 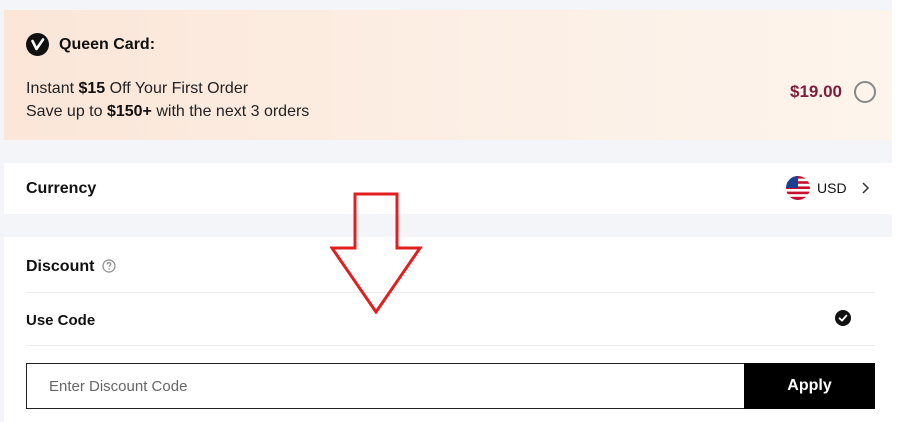 I want to click on queen-card-price: $19.00, so click(x=816, y=91).